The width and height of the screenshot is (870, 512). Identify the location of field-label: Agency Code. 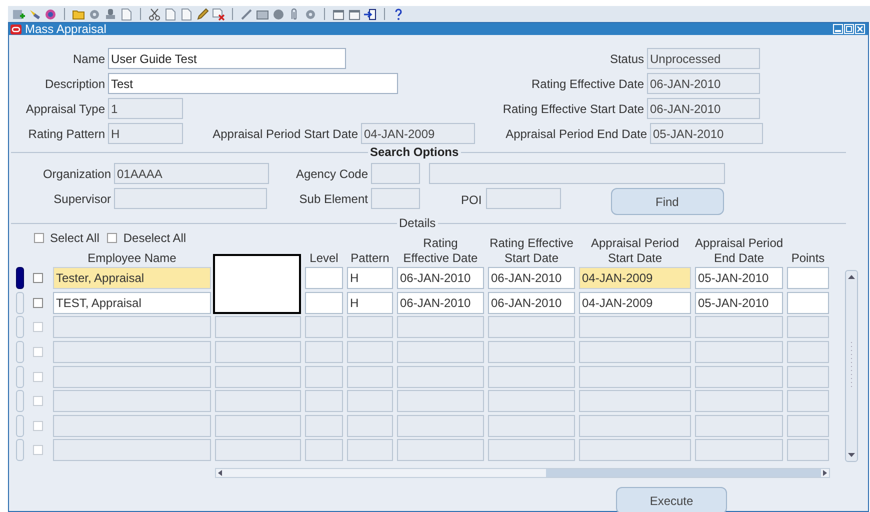
(331, 174).